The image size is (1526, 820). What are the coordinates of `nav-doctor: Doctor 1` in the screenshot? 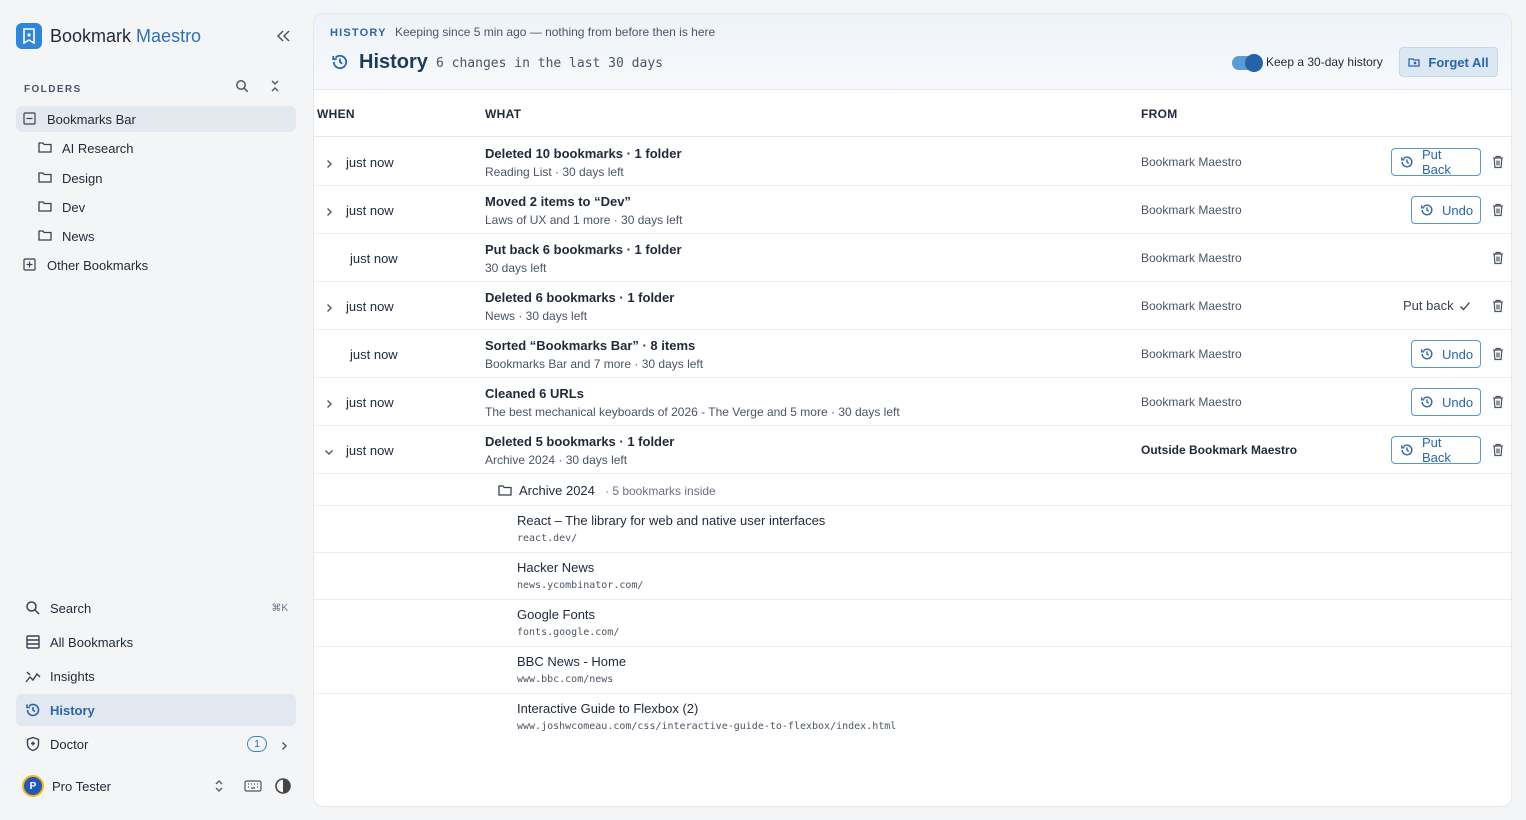 It's located at (156, 744).